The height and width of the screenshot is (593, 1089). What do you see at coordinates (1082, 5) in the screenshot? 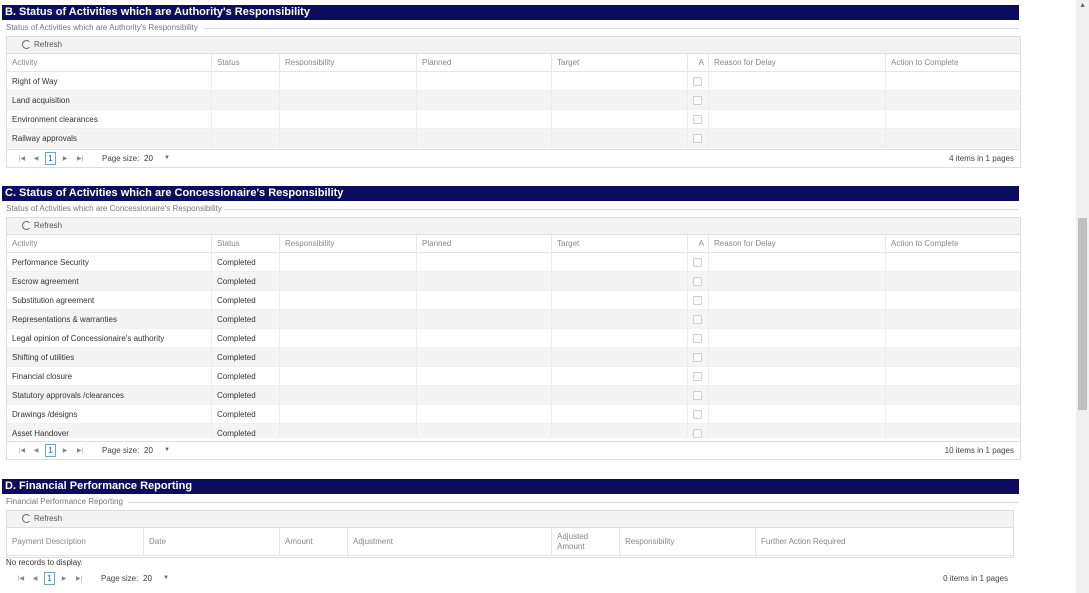
I see `scroll-up-icon: ▲` at bounding box center [1082, 5].